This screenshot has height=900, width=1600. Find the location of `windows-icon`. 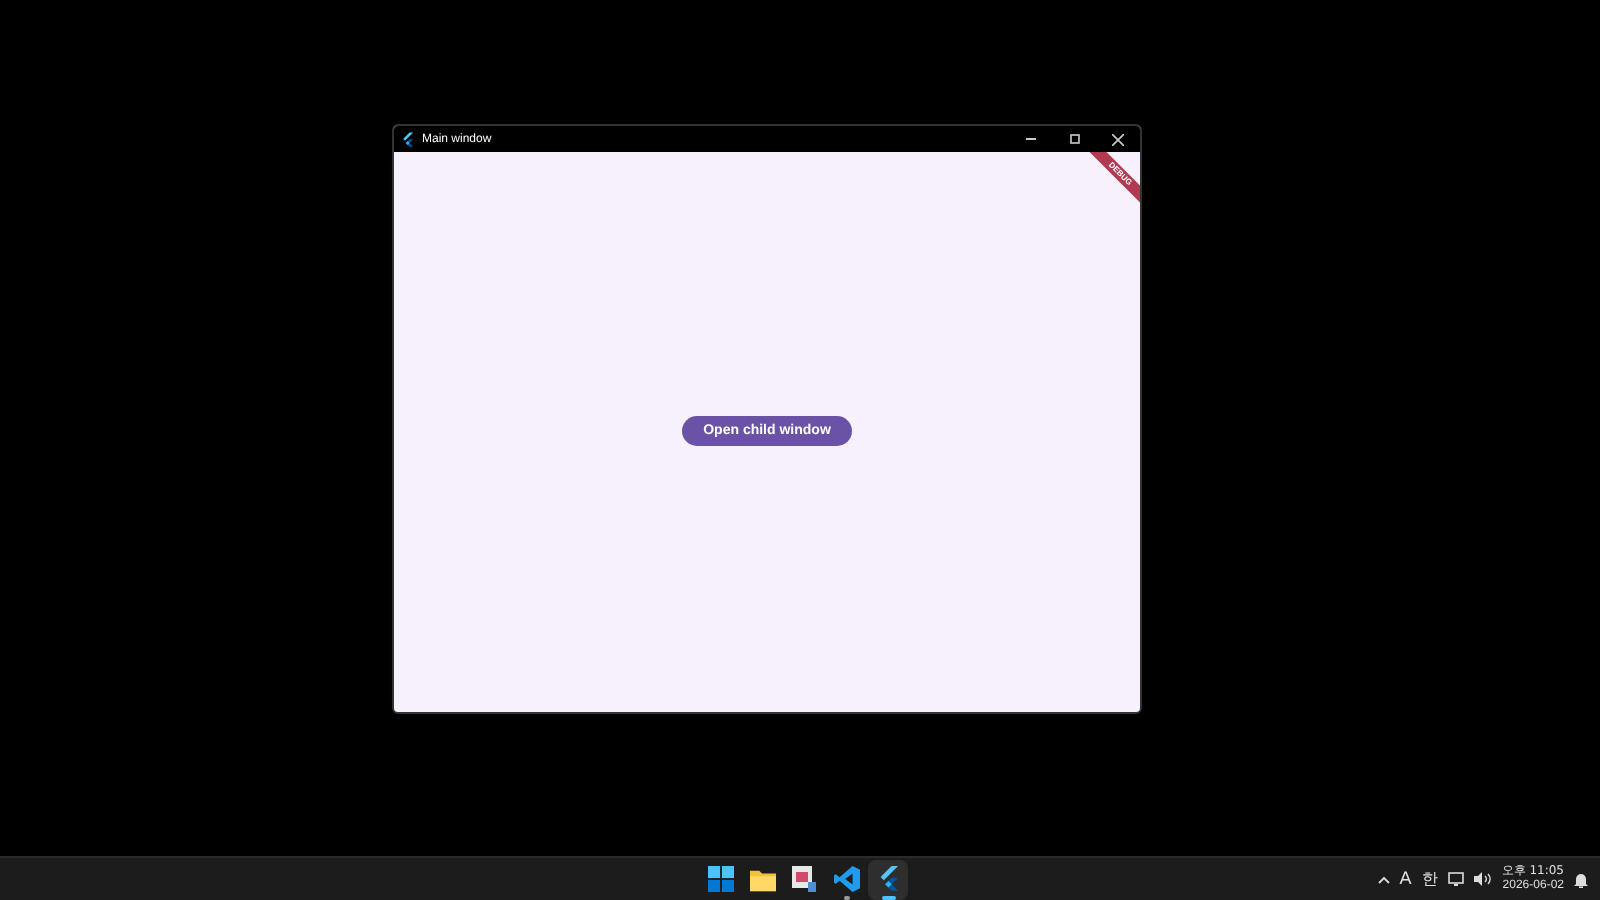

windows-icon is located at coordinates (720, 879).